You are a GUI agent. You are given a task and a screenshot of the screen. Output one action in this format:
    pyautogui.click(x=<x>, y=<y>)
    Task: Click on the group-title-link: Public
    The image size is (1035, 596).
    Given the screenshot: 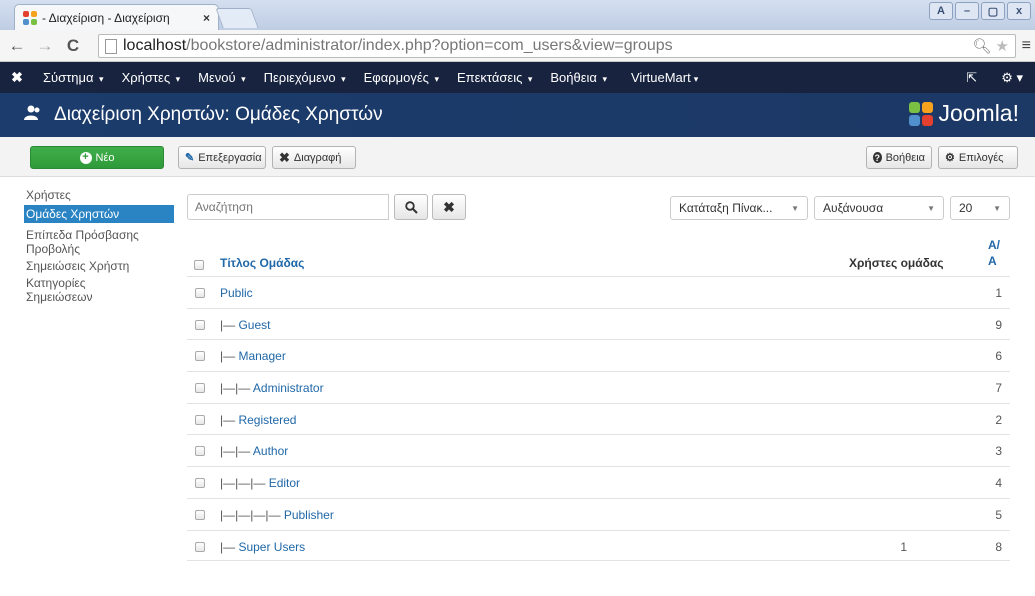 What is the action you would take?
    pyautogui.click(x=236, y=293)
    